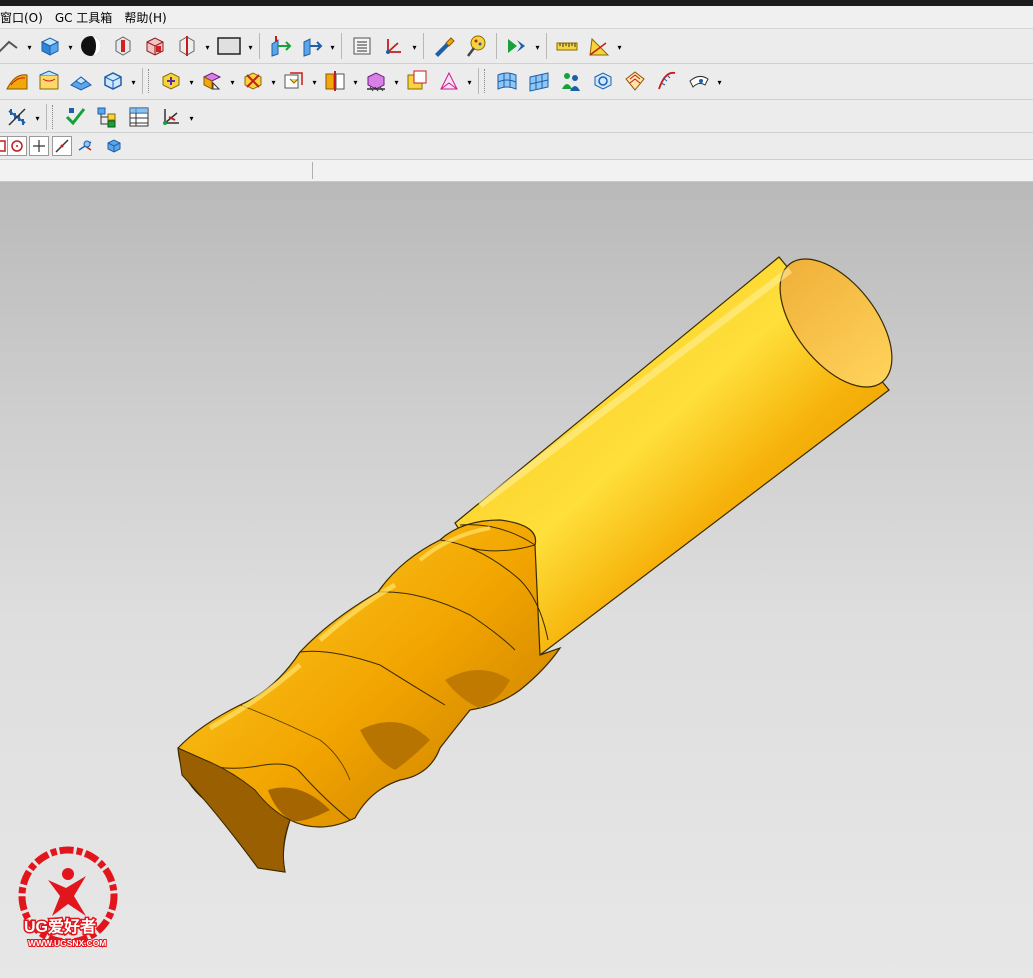 The height and width of the screenshot is (978, 1033). I want to click on section-view-icon, so click(699, 81).